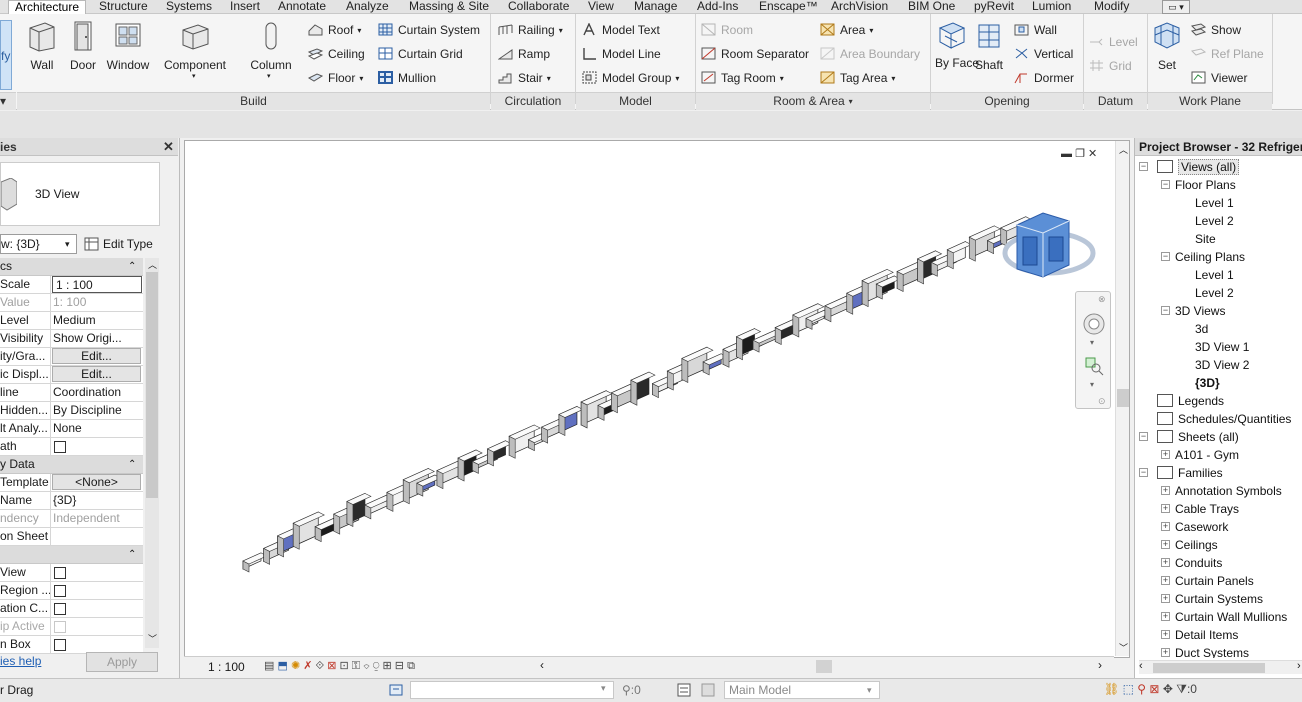  Describe the element at coordinates (755, 54) in the screenshot. I see `room-separator-button: Room Separator` at that location.